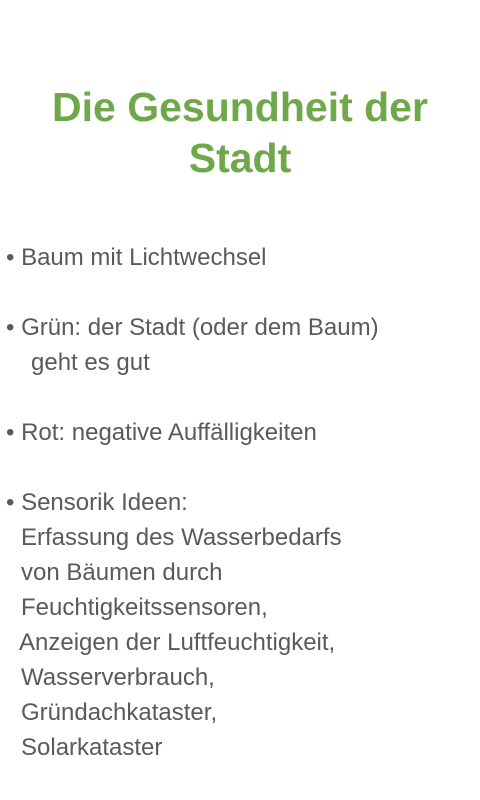  I want to click on bullet-text-continuation: von Bäumen durch, so click(122, 572).